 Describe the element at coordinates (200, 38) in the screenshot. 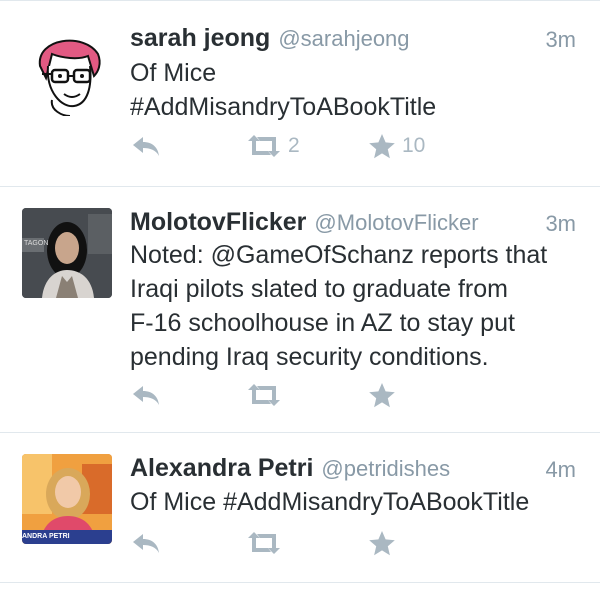

I see `display-name-text: sarah jeong` at that location.